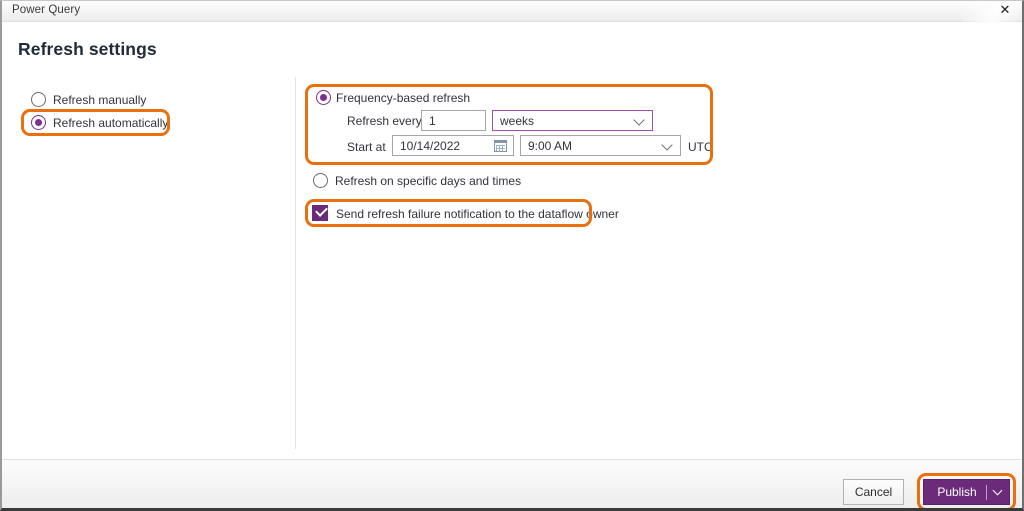 Image resolution: width=1024 pixels, height=511 pixels. I want to click on close-icon: ✕, so click(1005, 11).